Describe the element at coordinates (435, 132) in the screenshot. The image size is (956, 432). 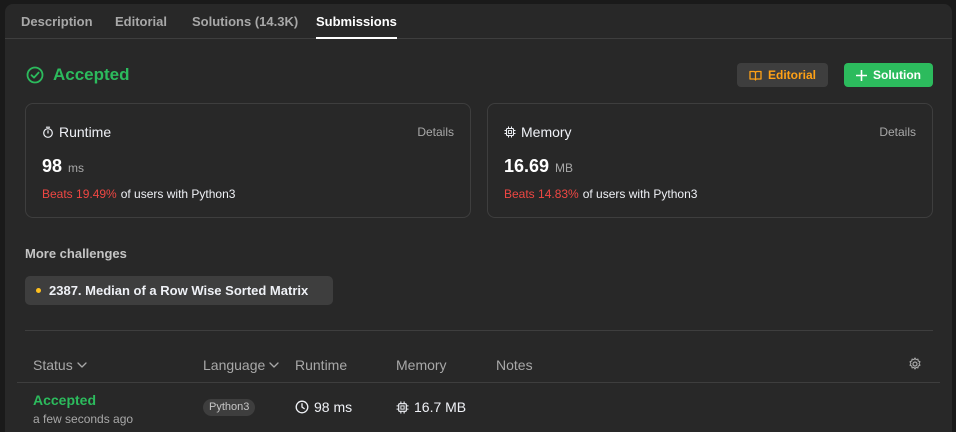
I see `runtime-details-link: Details` at that location.